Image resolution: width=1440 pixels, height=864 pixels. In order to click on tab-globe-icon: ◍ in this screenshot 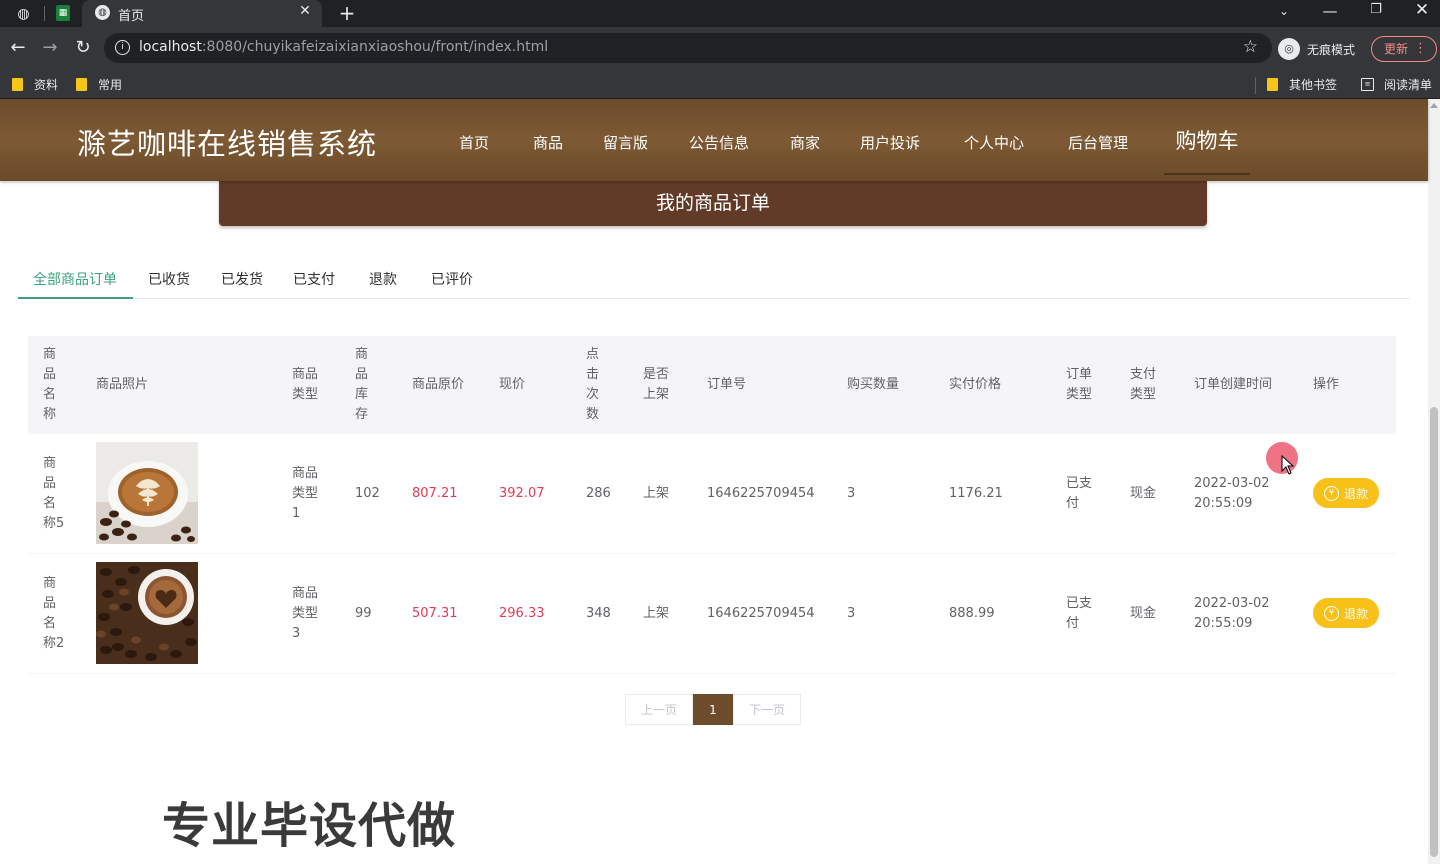, I will do `click(102, 12)`.